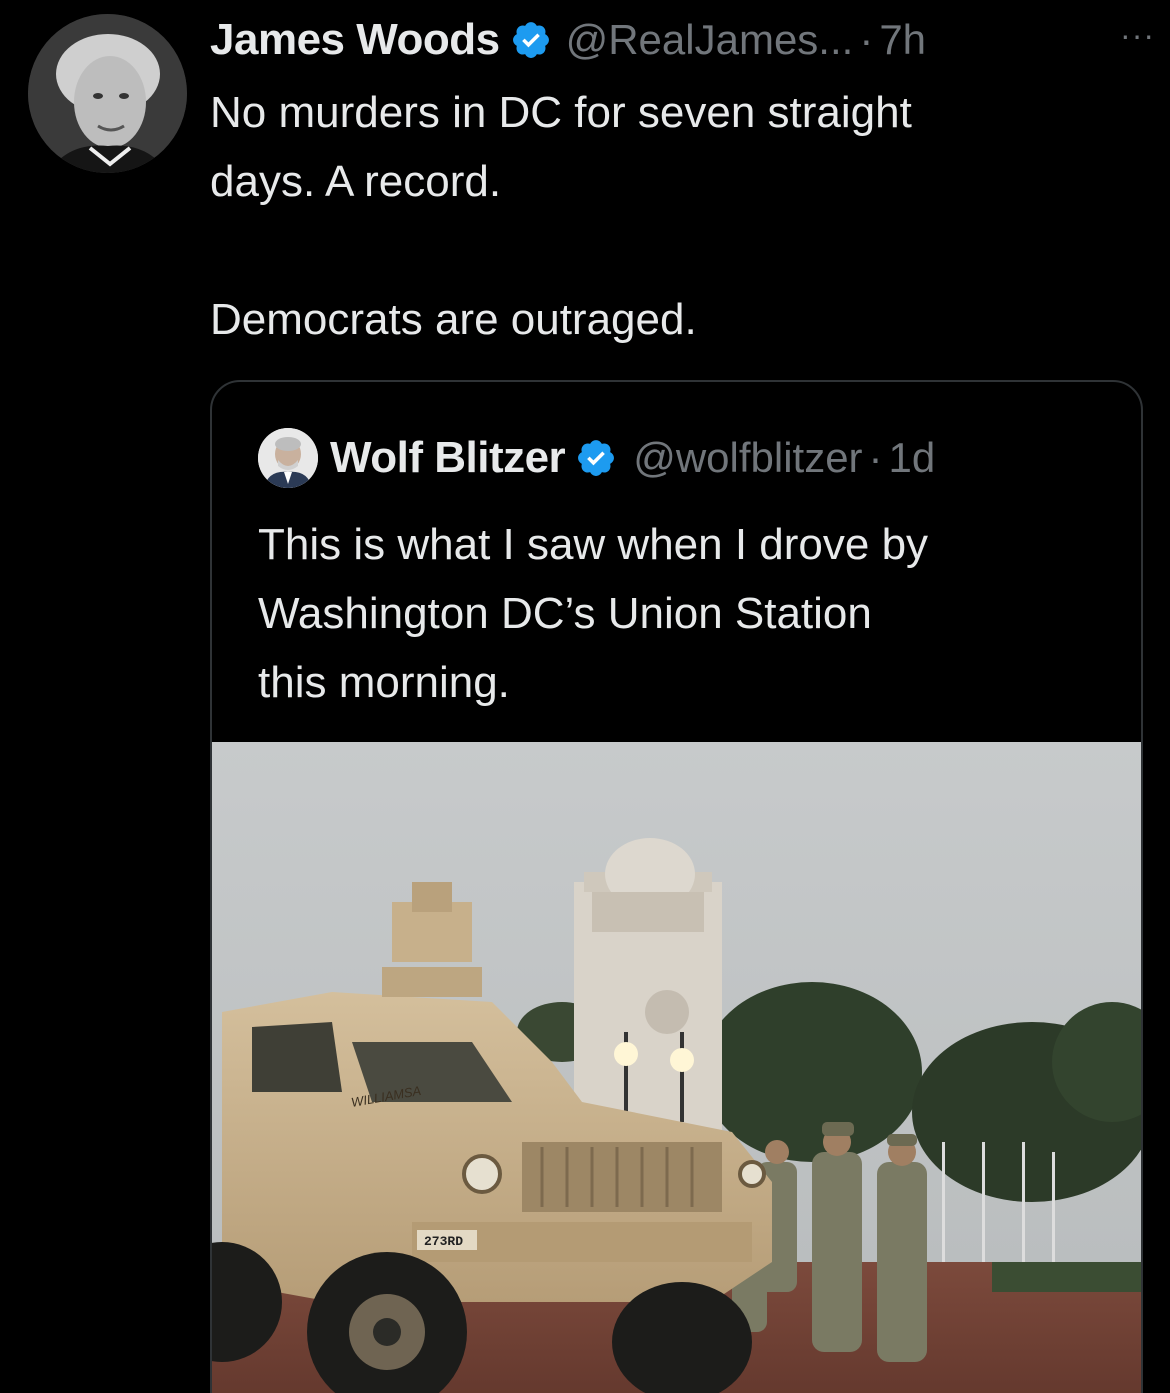 Image resolution: width=1170 pixels, height=1393 pixels. Describe the element at coordinates (384, 682) in the screenshot. I see `quote-text-line: this morning.` at that location.